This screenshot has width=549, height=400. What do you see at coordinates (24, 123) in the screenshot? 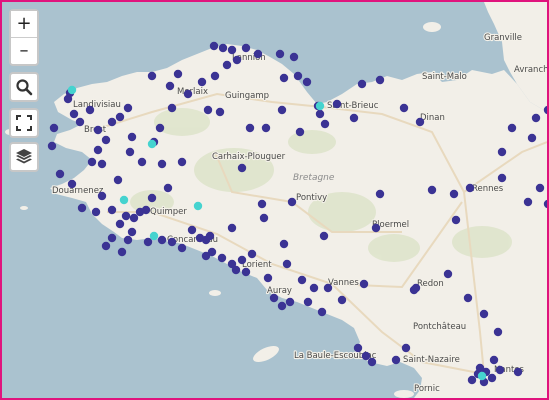
I see `fullscreen-button` at bounding box center [24, 123].